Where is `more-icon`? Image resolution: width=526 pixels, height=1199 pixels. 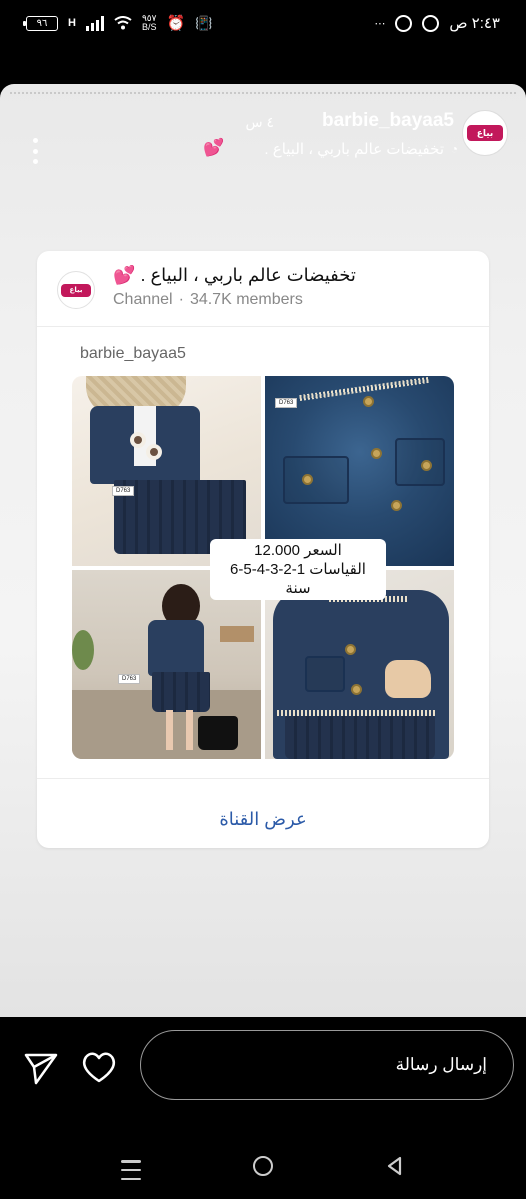
more-icon is located at coordinates (35, 151).